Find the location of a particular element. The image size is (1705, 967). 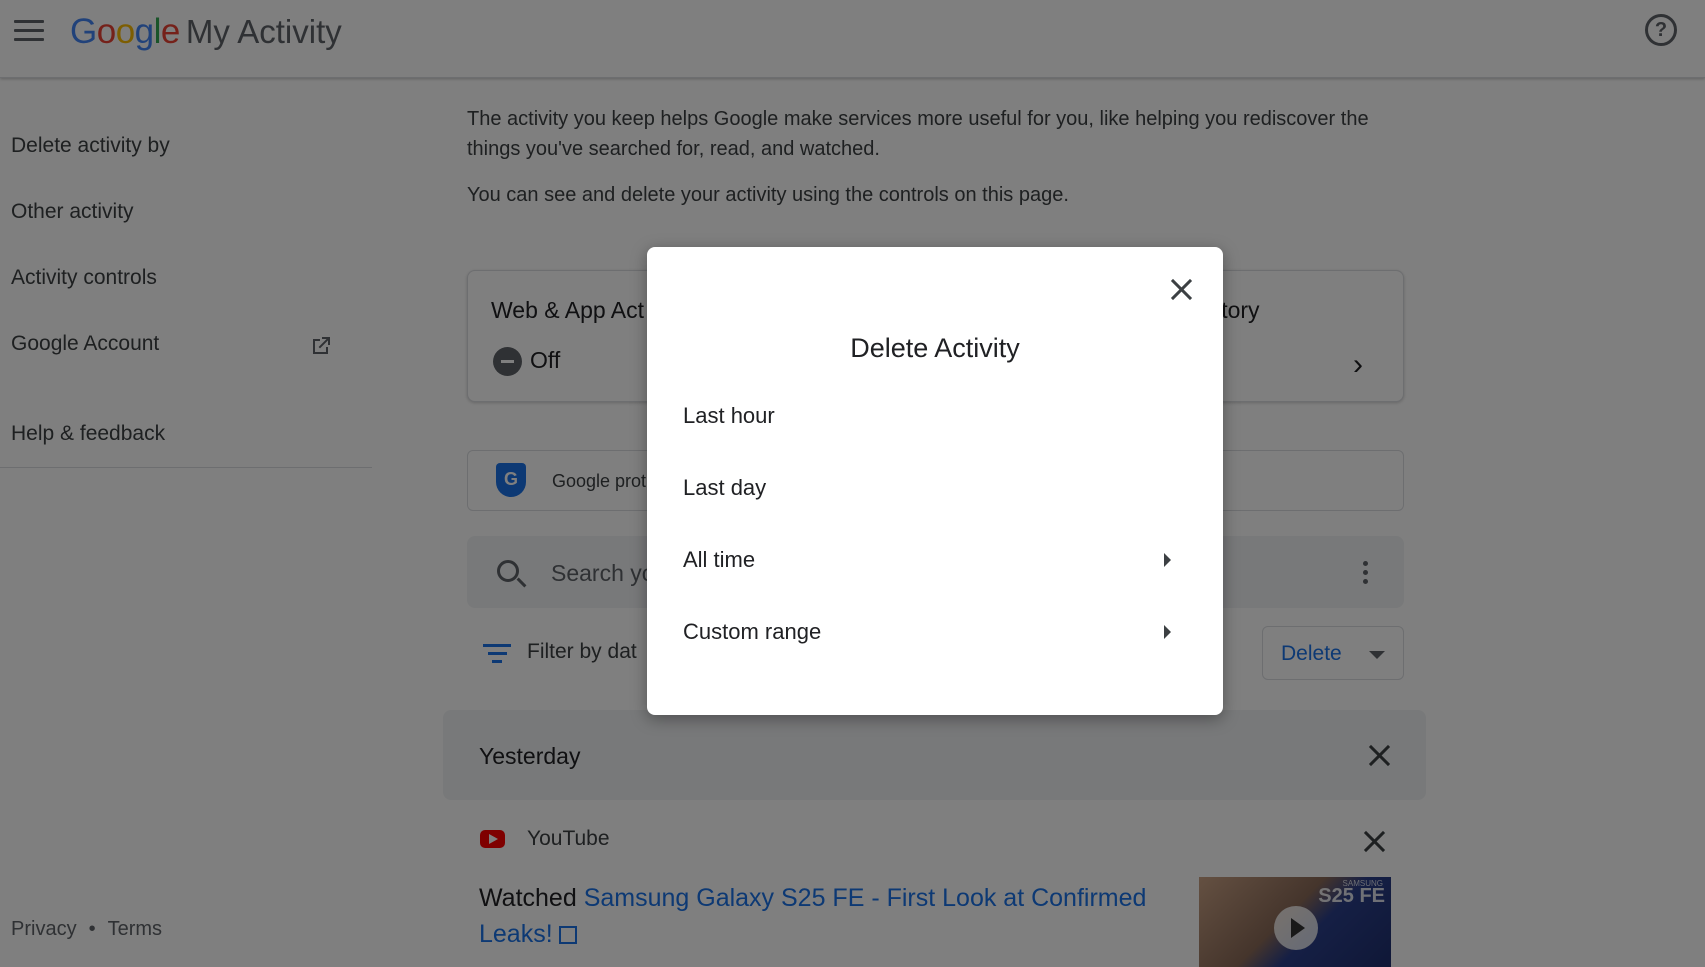

option-all-time: All time is located at coordinates (938, 567).